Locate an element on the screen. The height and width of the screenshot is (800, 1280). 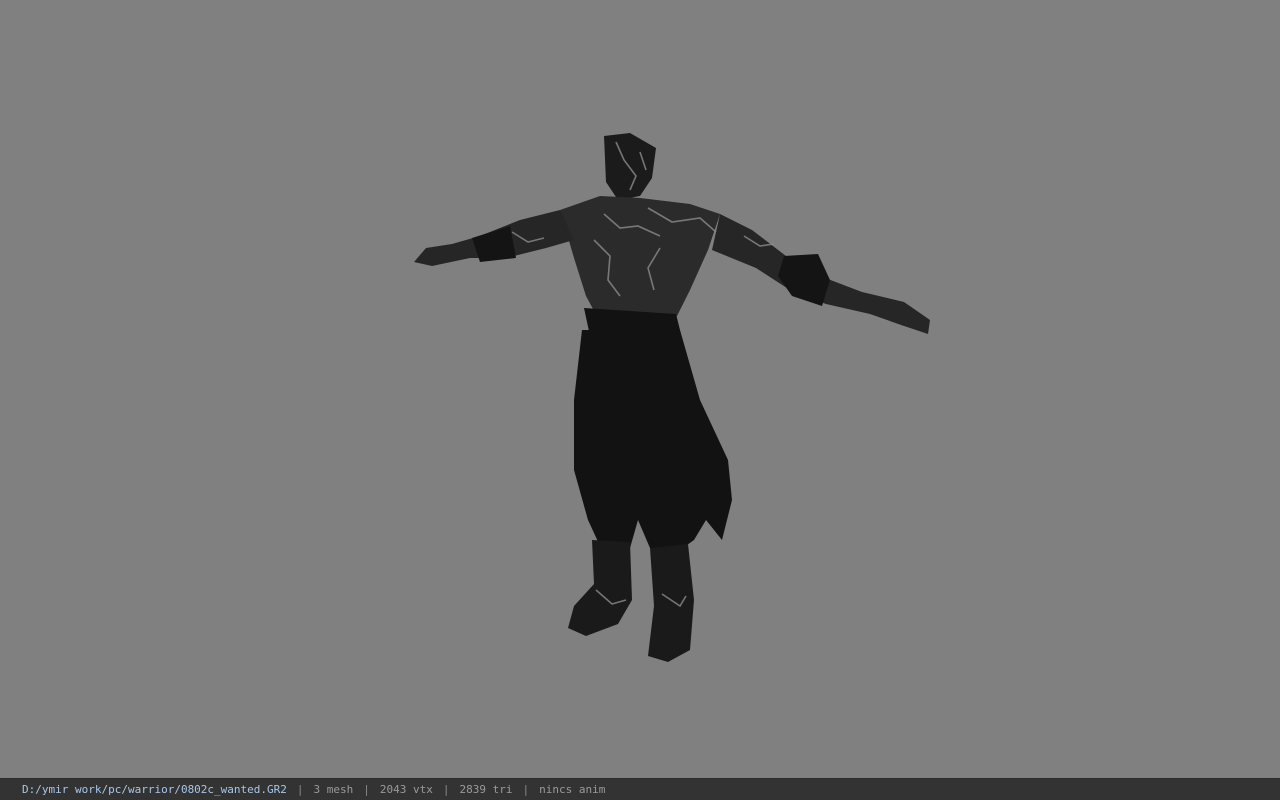
model-bracer-right is located at coordinates (804, 280).